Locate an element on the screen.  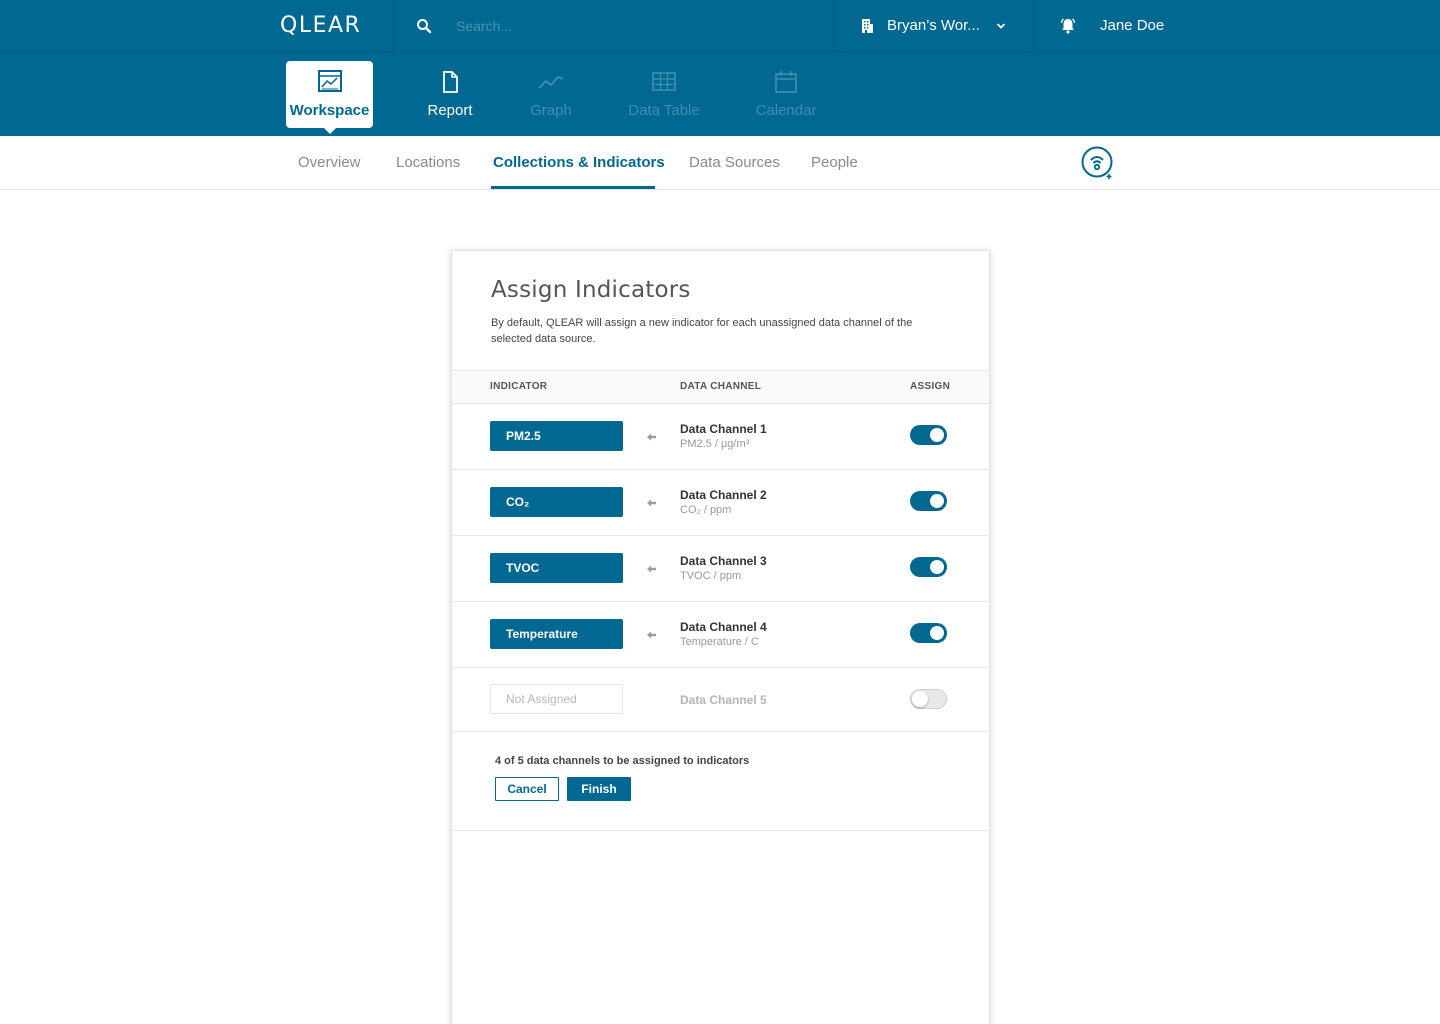
document-icon is located at coordinates (450, 82).